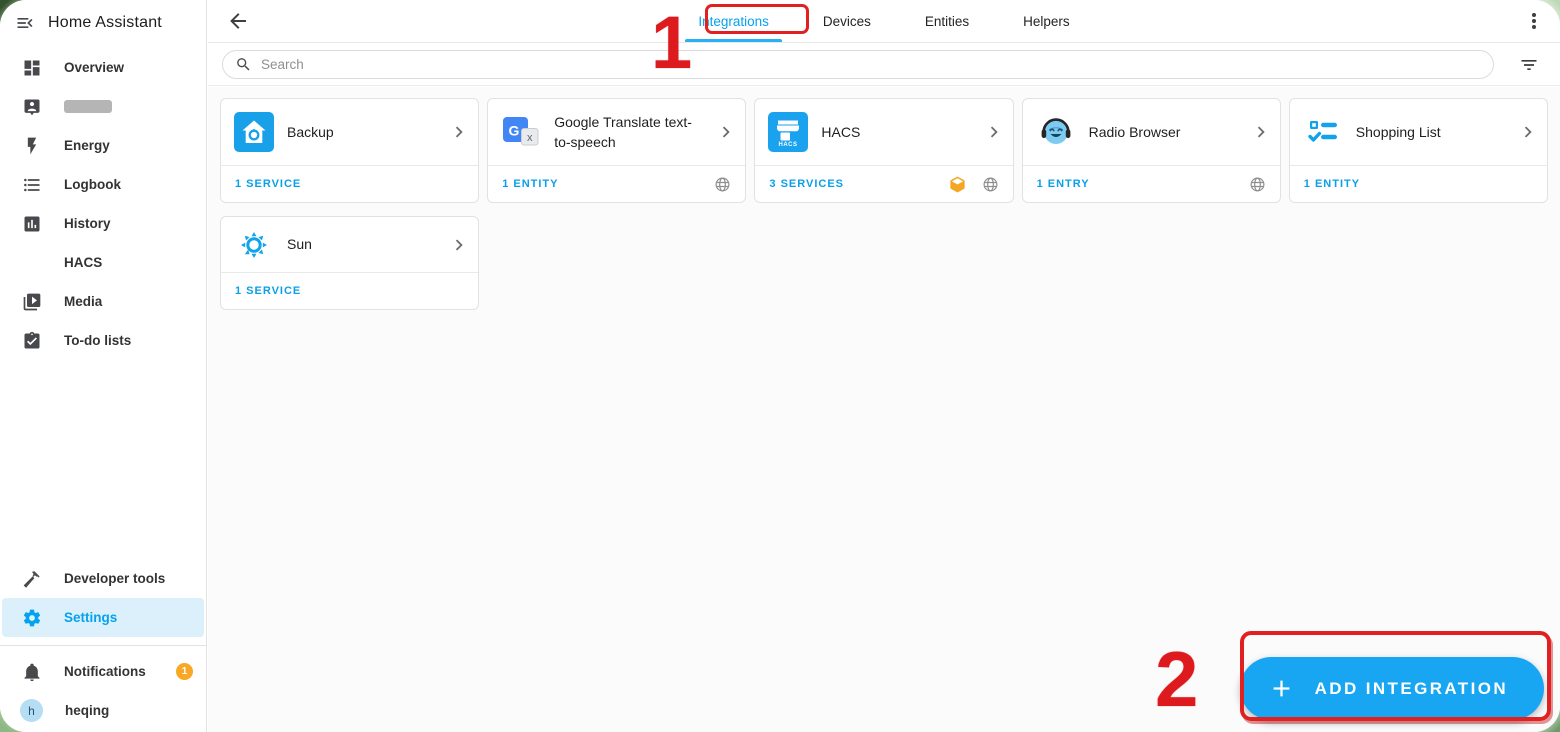 The width and height of the screenshot is (1560, 732). I want to click on sidebar-item-developer-tools: Developer tools, so click(103, 578).